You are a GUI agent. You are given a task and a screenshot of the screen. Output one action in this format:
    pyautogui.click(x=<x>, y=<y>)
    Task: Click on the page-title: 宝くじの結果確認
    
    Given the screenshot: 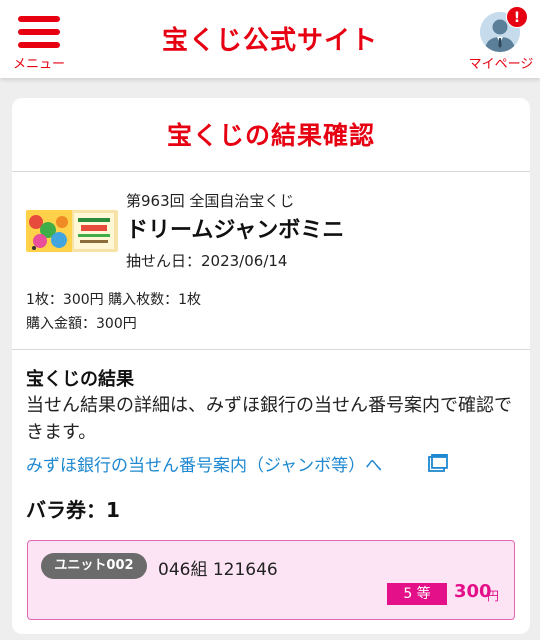 What is the action you would take?
    pyautogui.click(x=270, y=135)
    